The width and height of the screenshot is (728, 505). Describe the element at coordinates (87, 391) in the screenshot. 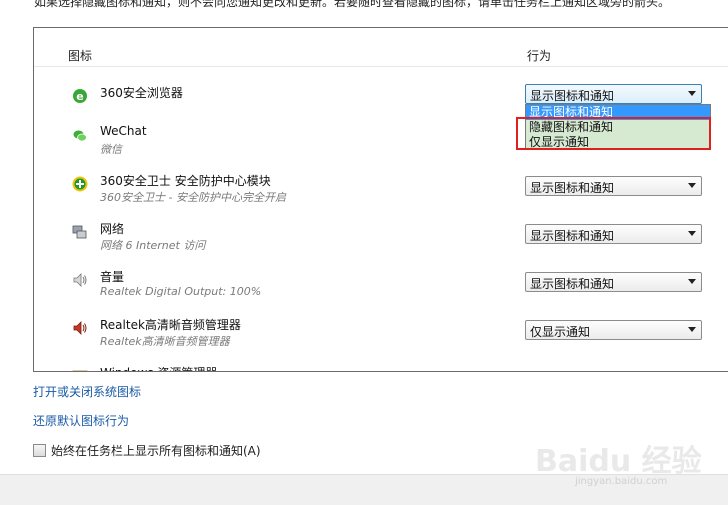

I see `system-icons-link: 打开或关闭系统图标` at that location.